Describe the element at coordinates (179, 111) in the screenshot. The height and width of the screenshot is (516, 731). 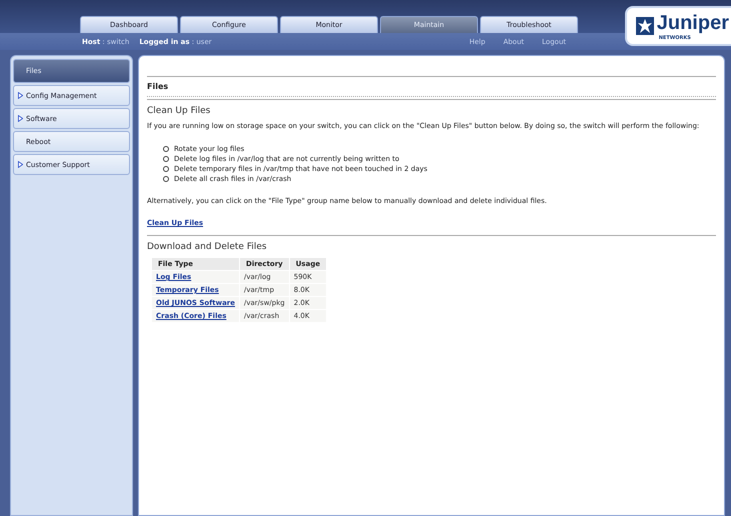
I see `section-heading: Clean Up Files` at that location.